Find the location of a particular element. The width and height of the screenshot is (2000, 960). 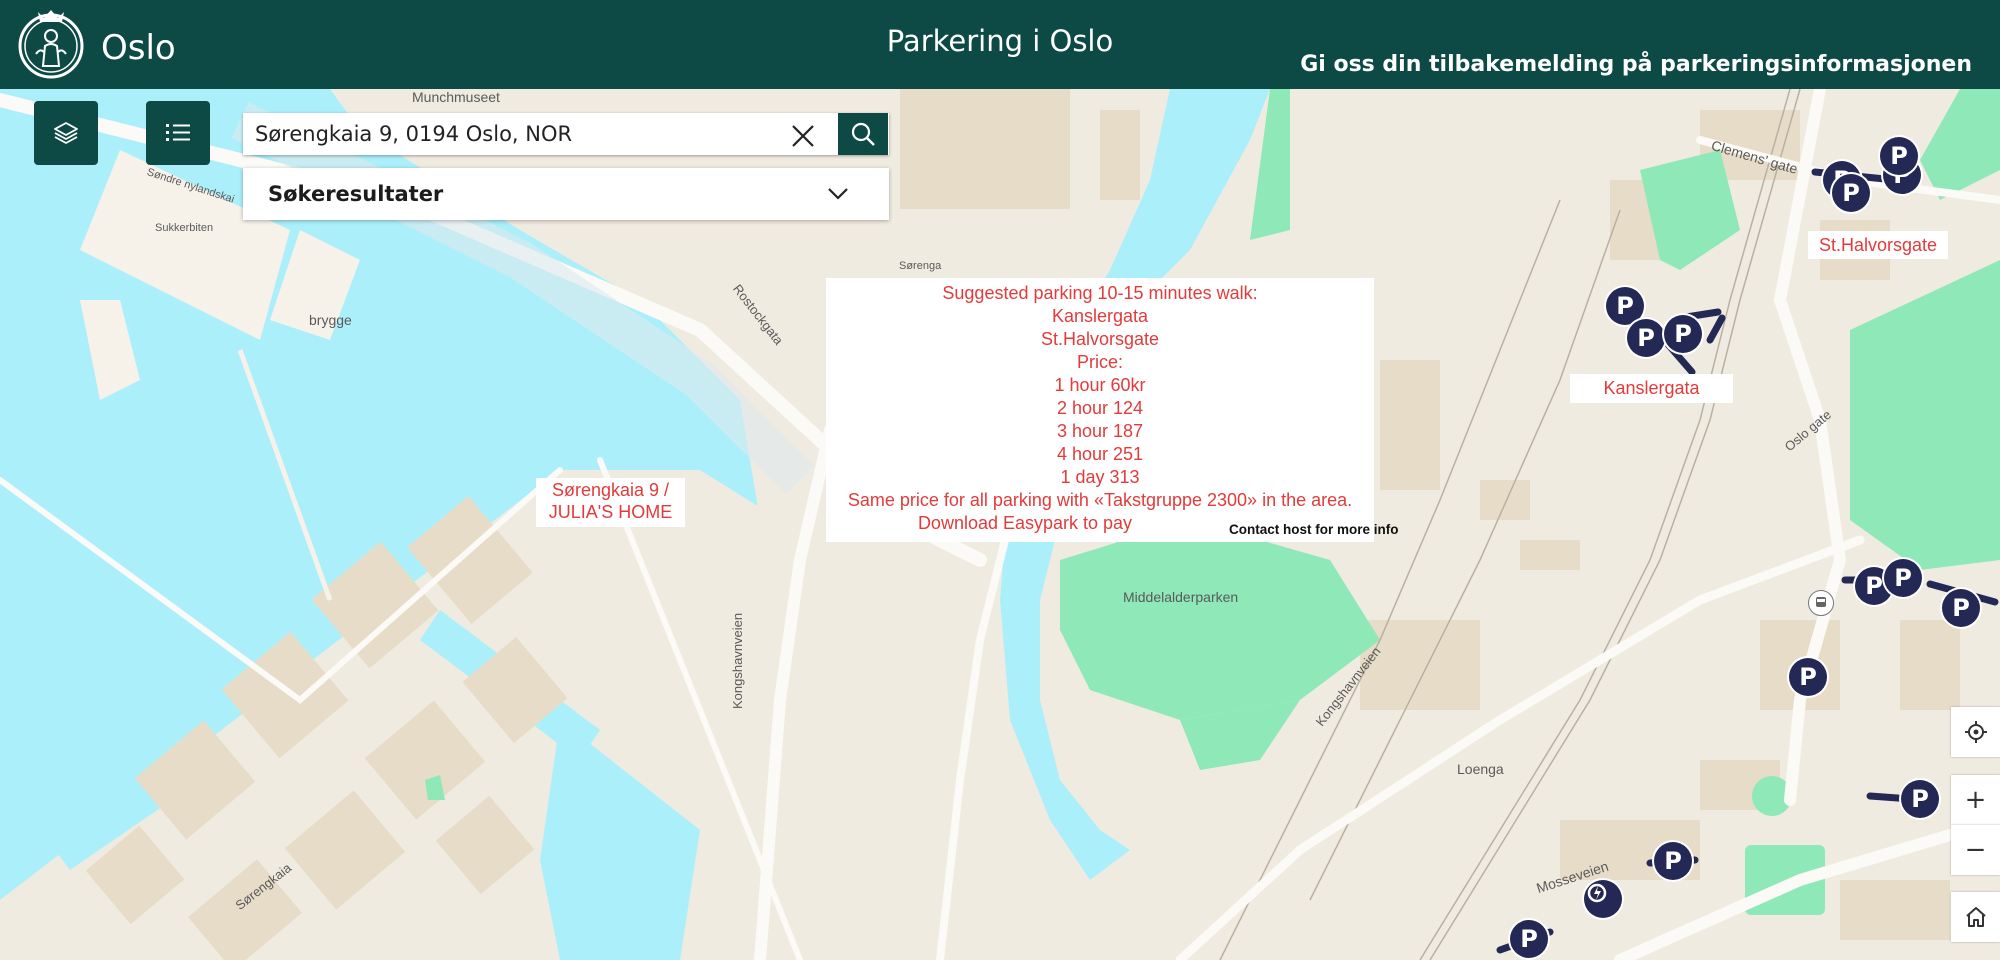

layers-button is located at coordinates (66, 133).